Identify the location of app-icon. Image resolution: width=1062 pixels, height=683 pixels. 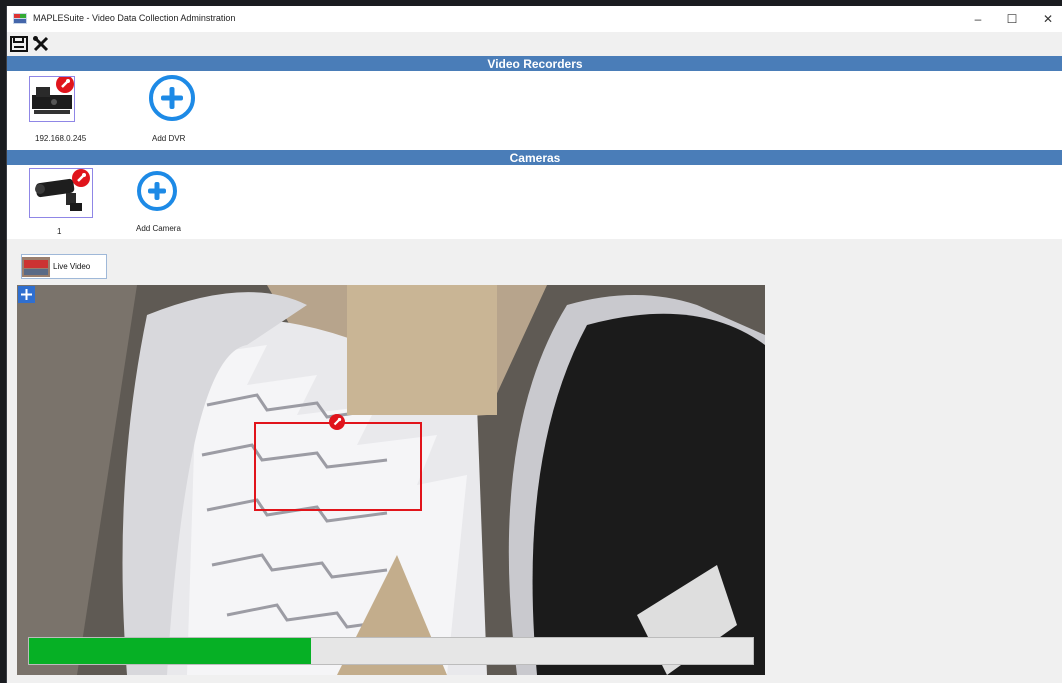
(20, 18).